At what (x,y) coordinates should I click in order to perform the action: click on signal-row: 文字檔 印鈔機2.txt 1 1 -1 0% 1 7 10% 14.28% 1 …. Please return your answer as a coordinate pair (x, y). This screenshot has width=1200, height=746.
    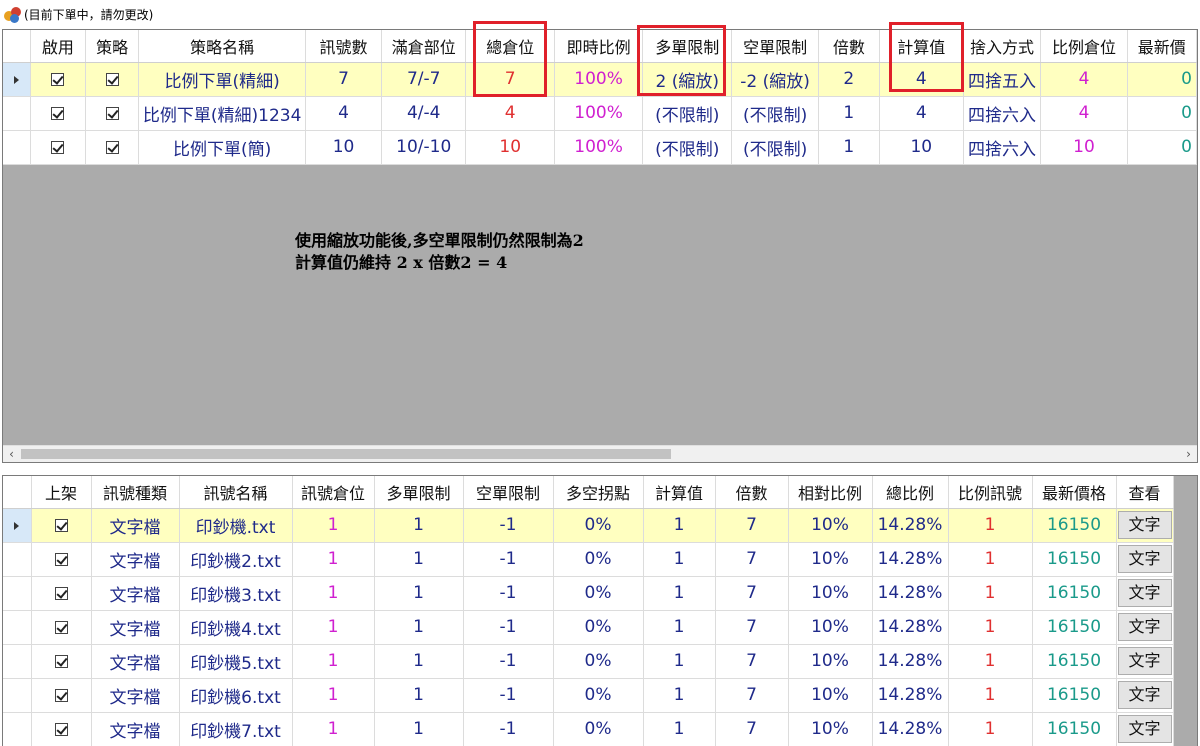
    Looking at the image, I should click on (588, 559).